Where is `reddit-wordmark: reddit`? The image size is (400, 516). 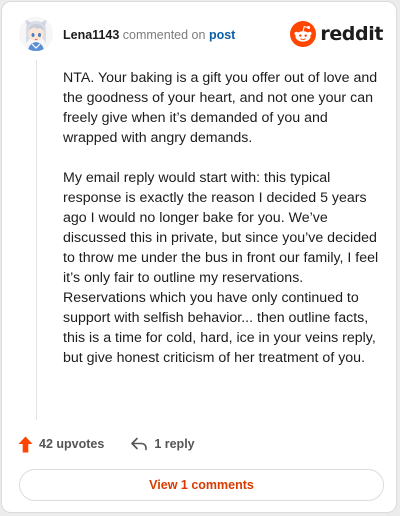 reddit-wordmark: reddit is located at coordinates (351, 34).